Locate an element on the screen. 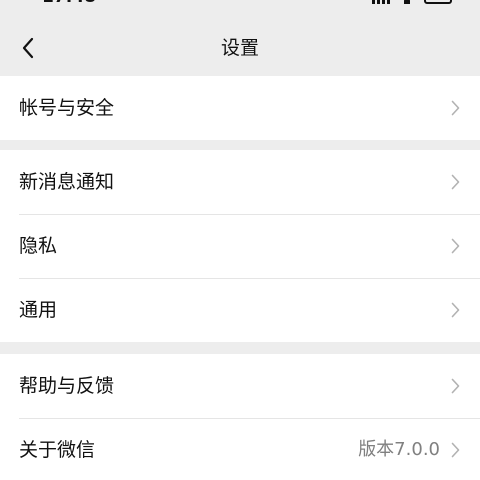 This screenshot has width=480, height=480. page-title: 设置 is located at coordinates (239, 48).